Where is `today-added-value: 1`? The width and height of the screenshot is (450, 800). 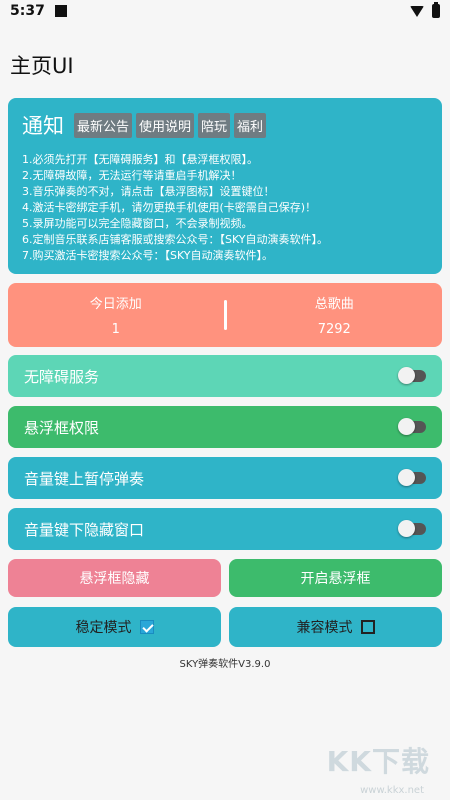 today-added-value: 1 is located at coordinates (115, 329).